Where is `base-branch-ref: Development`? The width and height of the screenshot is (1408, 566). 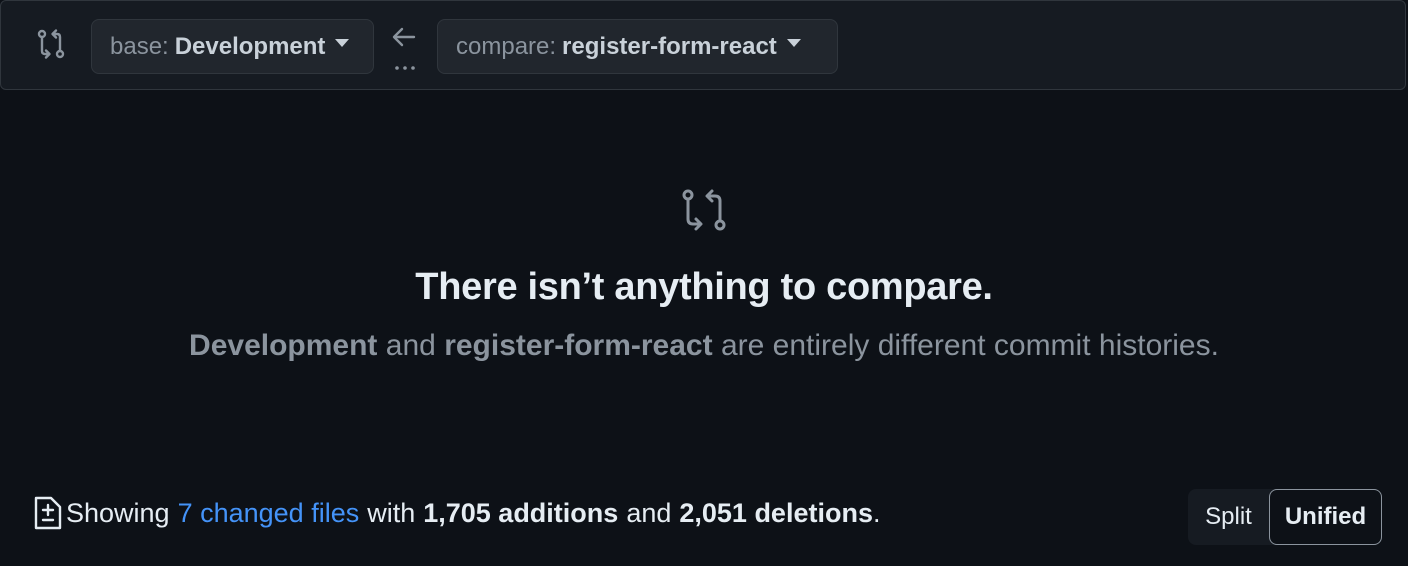 base-branch-ref: Development is located at coordinates (283, 345).